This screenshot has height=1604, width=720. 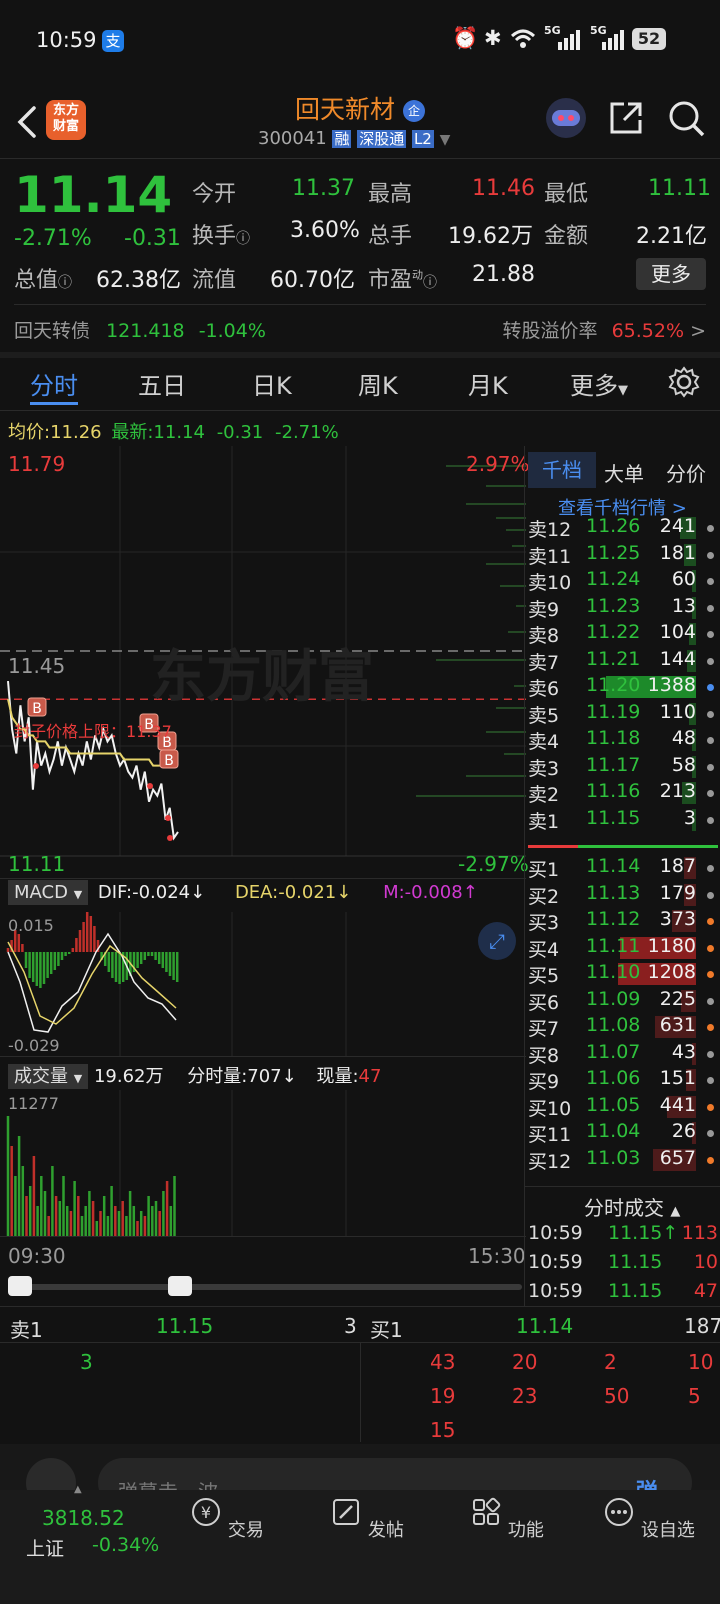 I want to click on buy-marker-label: B, so click(x=37, y=709).